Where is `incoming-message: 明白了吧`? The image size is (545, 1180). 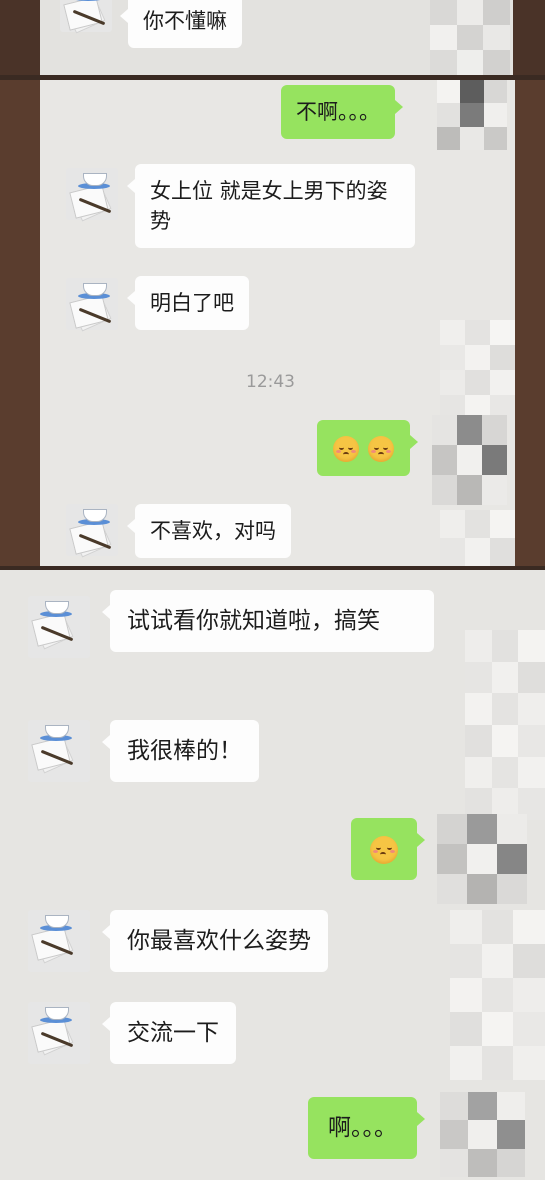 incoming-message: 明白了吧 is located at coordinates (188, 303).